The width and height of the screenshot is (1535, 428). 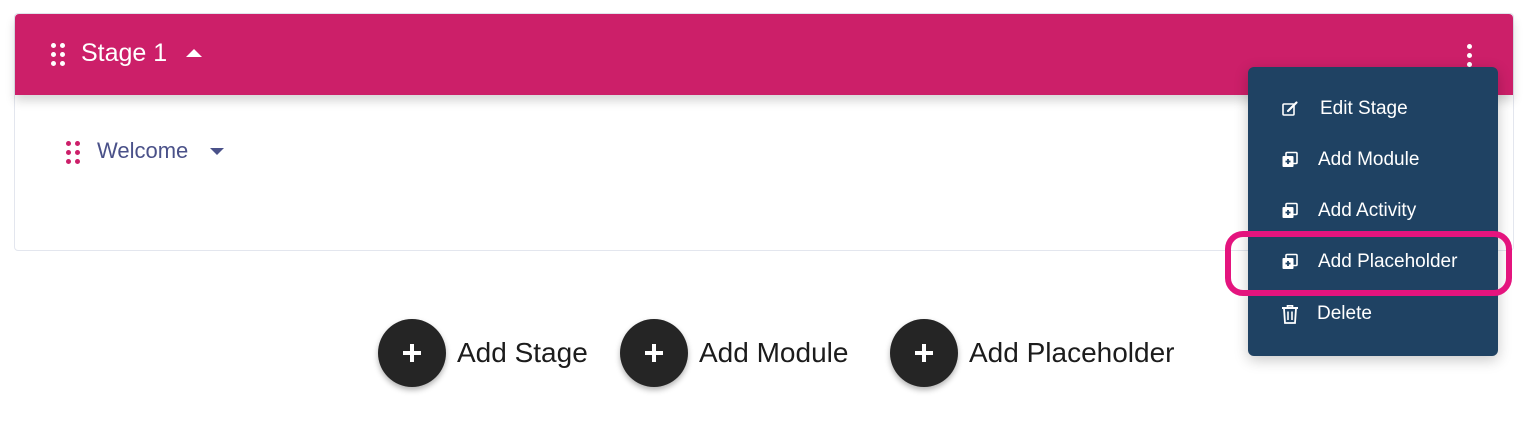 I want to click on highlight-annotation, so click(x=1368, y=263).